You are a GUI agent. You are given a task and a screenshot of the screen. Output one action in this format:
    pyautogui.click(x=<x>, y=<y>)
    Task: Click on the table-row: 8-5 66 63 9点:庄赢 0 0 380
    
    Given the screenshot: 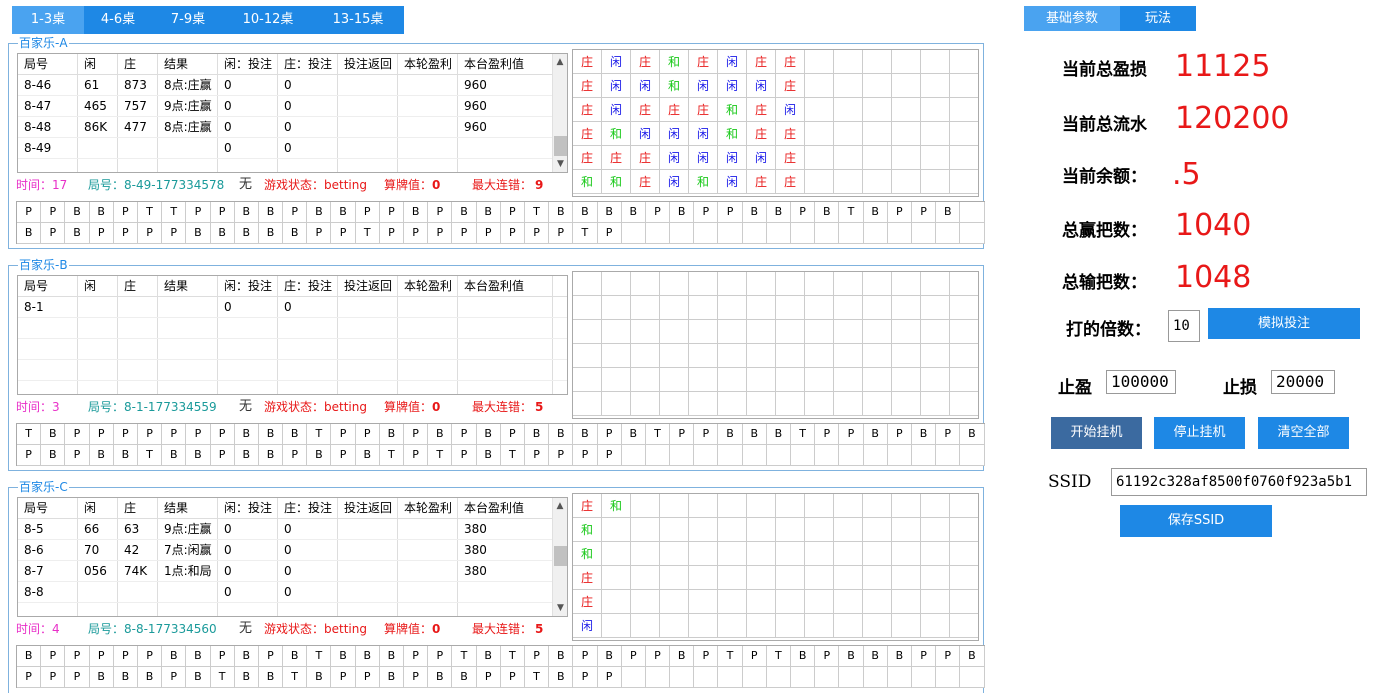 What is the action you would take?
    pyautogui.click(x=292, y=529)
    